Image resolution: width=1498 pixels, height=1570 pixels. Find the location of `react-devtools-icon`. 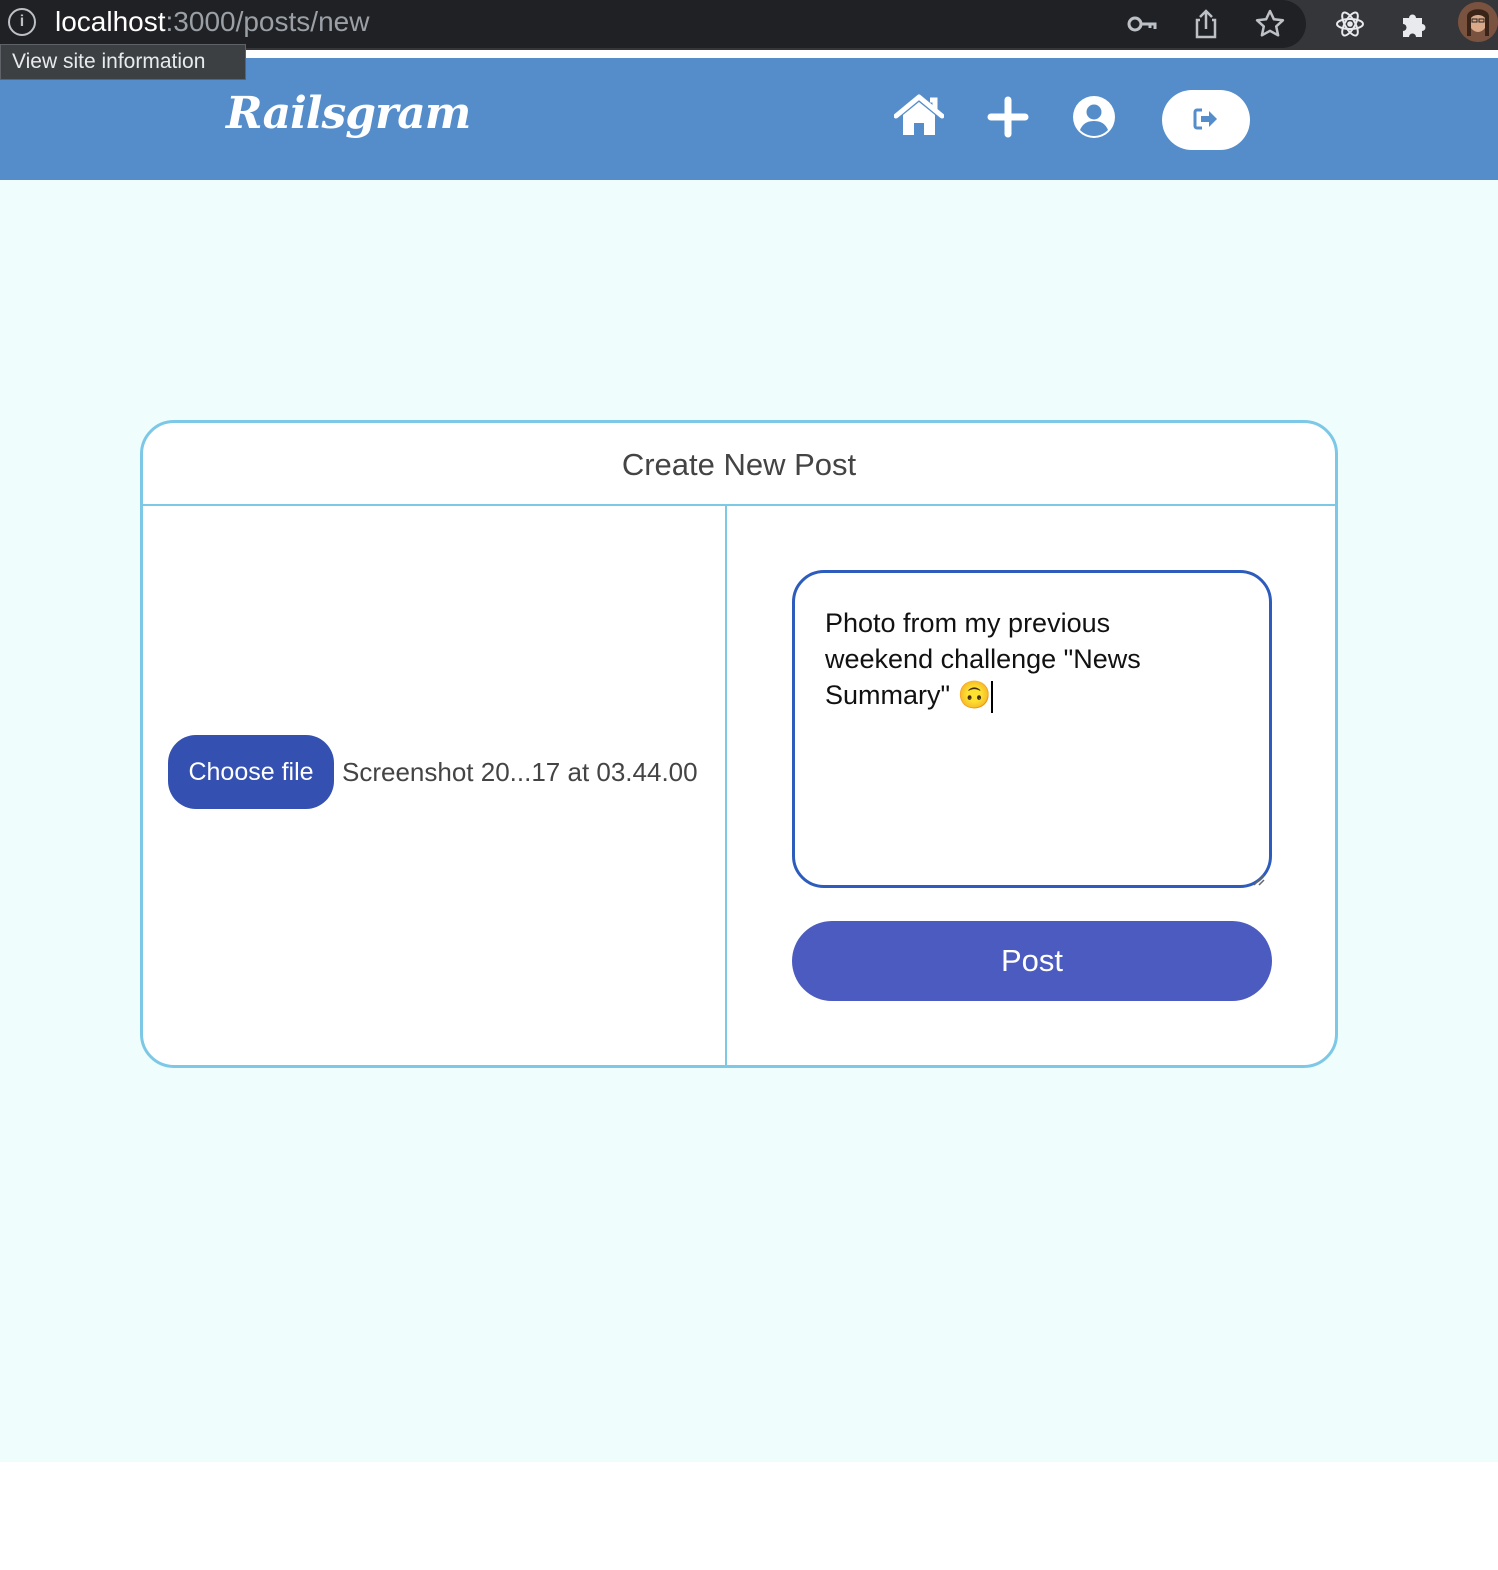

react-devtools-icon is located at coordinates (1350, 24).